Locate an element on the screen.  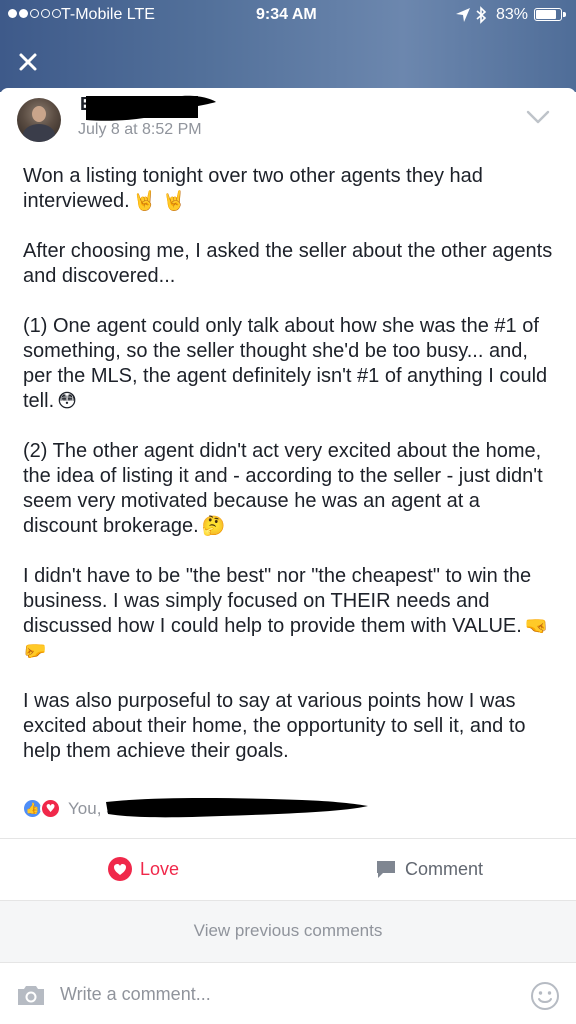
love-reaction-icon: ♥ is located at coordinates (50, 808).